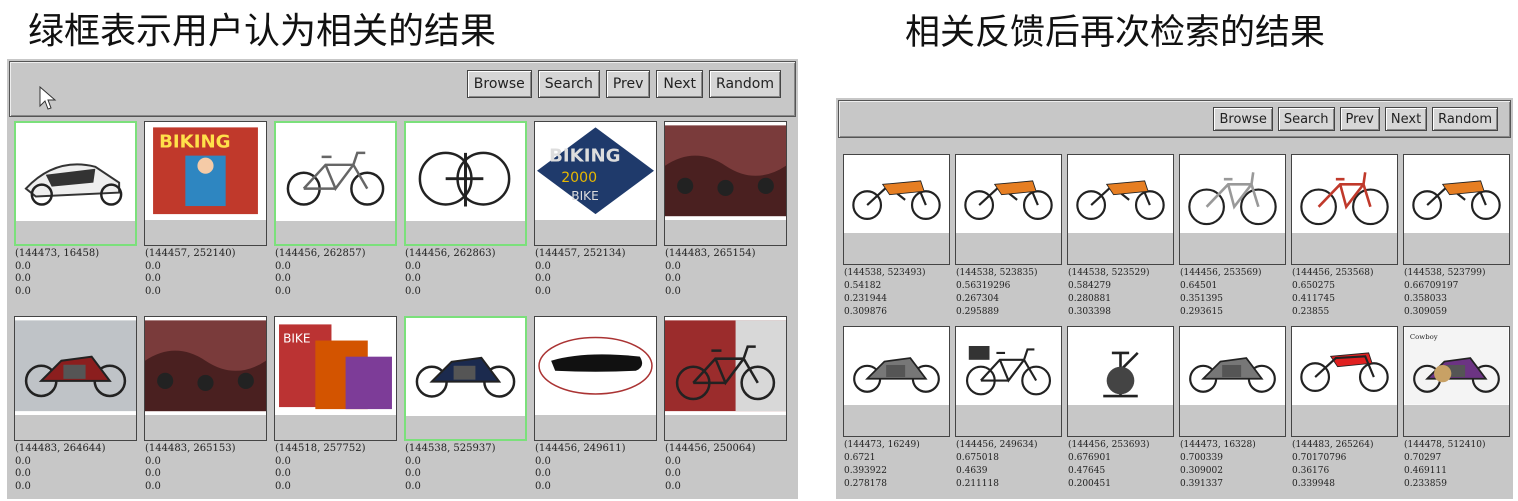 The image size is (1518, 501). What do you see at coordinates (60, 468) in the screenshot?
I see `result-meta: (144483, 264644) 0.0 0.0 0.0` at bounding box center [60, 468].